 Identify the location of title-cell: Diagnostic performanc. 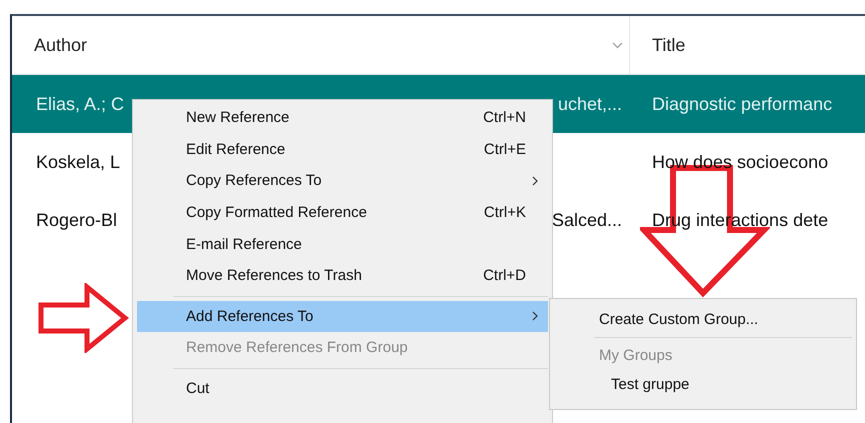
(742, 104).